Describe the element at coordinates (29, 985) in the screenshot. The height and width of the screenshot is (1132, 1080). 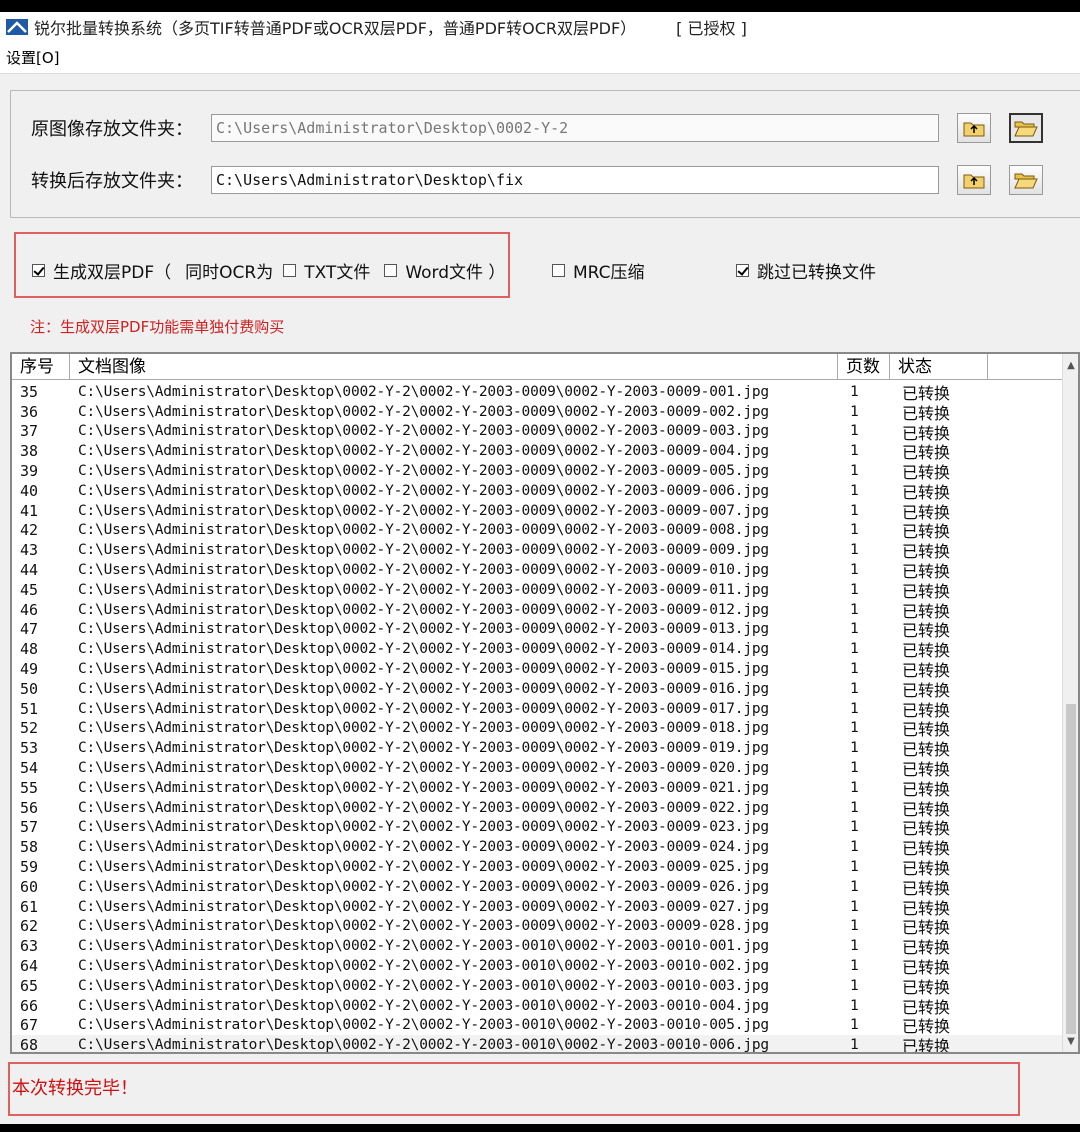
I see `row-number: 65` at that location.